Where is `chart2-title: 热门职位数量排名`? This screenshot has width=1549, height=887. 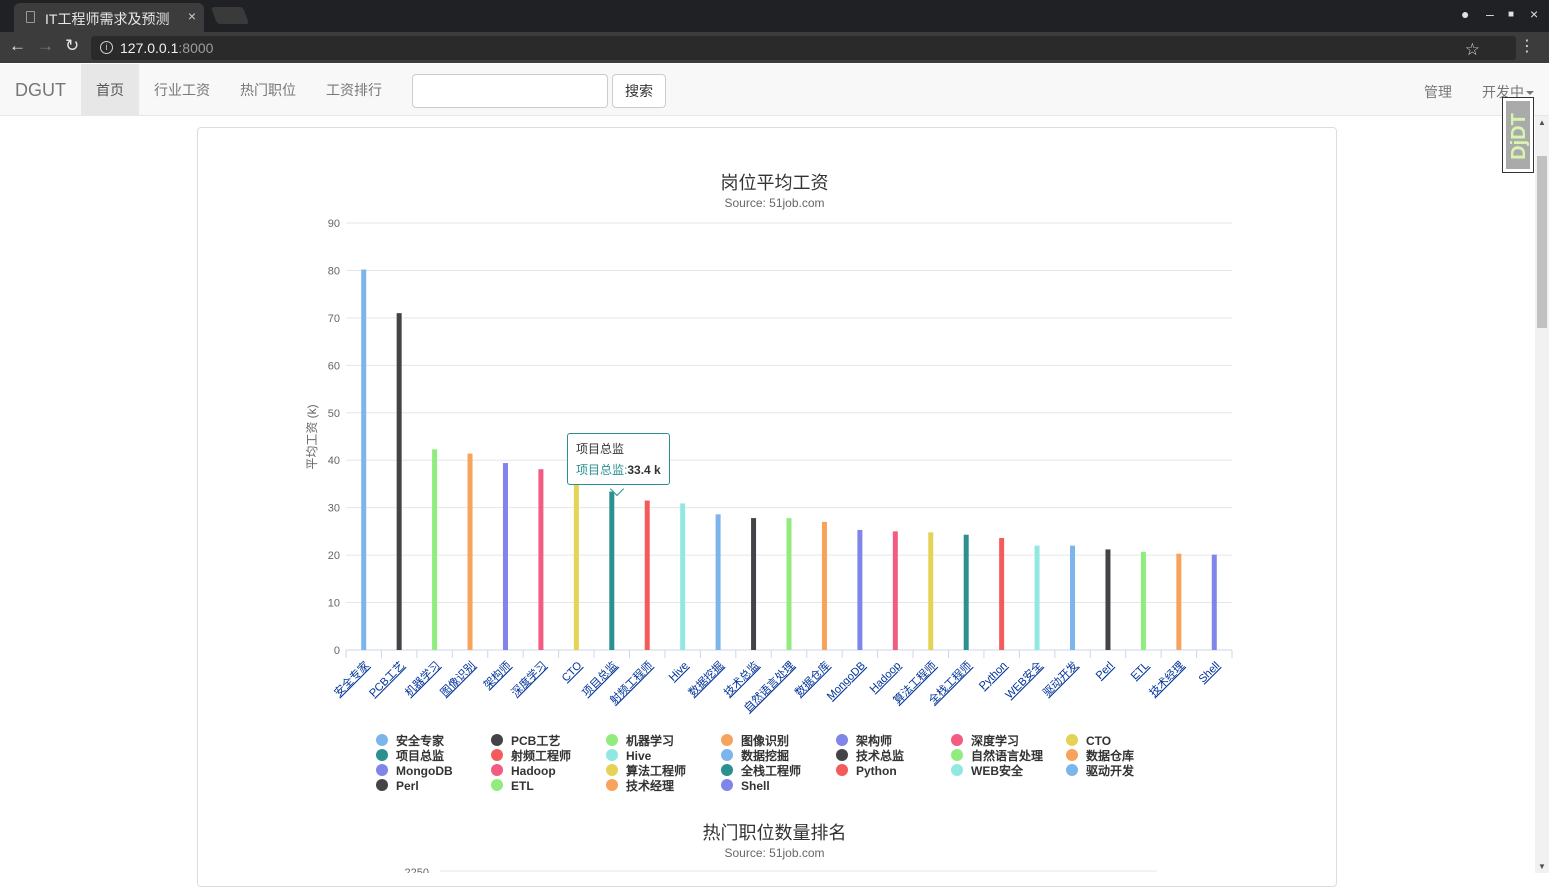 chart2-title: 热门职位数量排名 is located at coordinates (774, 833).